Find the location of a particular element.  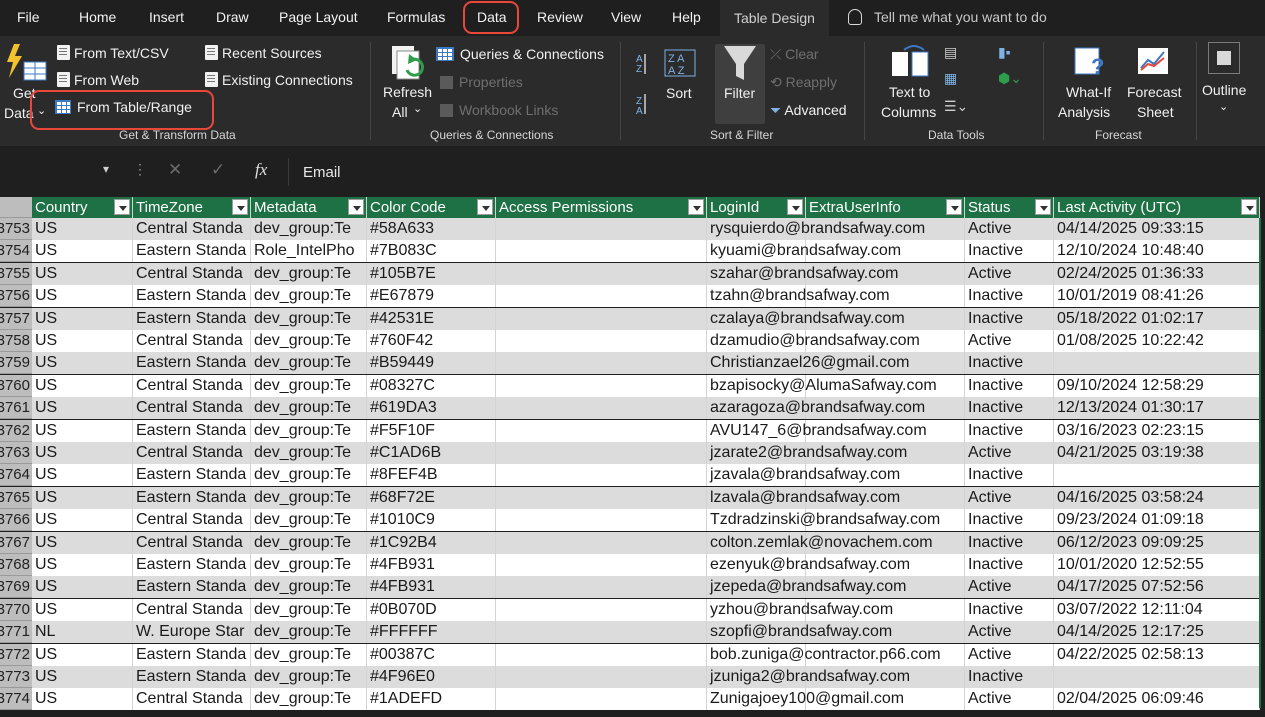

forecast-sheet-label1: Forecast is located at coordinates (1154, 92).